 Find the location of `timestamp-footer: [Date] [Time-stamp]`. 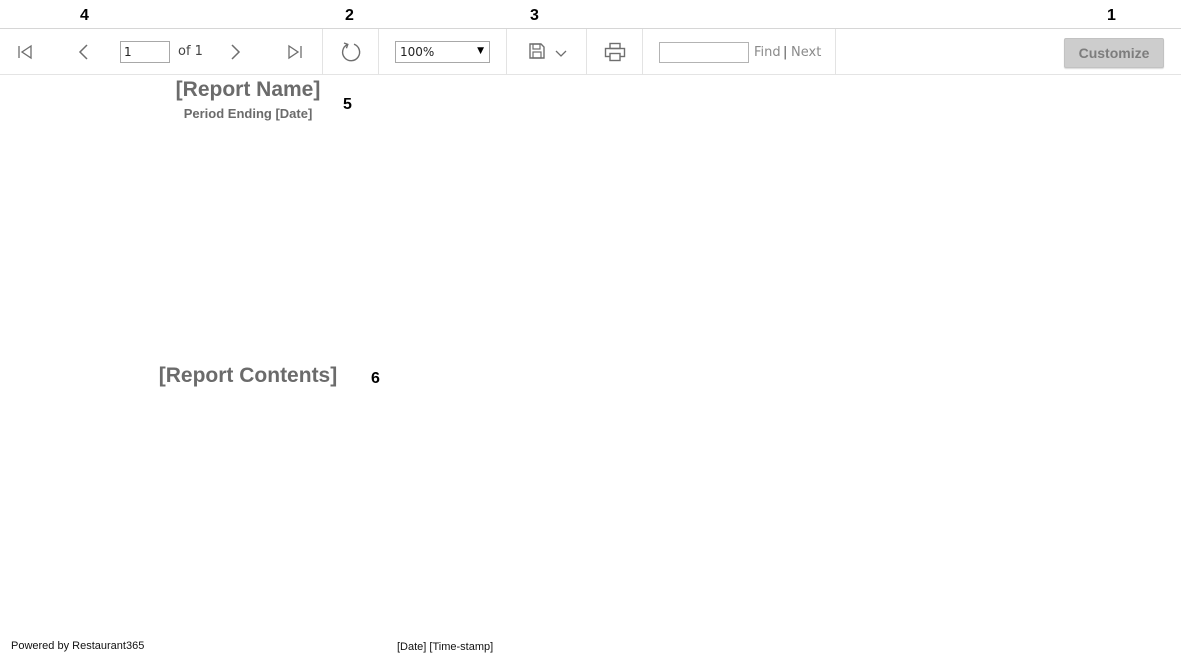

timestamp-footer: [Date] [Time-stamp] is located at coordinates (445, 647).